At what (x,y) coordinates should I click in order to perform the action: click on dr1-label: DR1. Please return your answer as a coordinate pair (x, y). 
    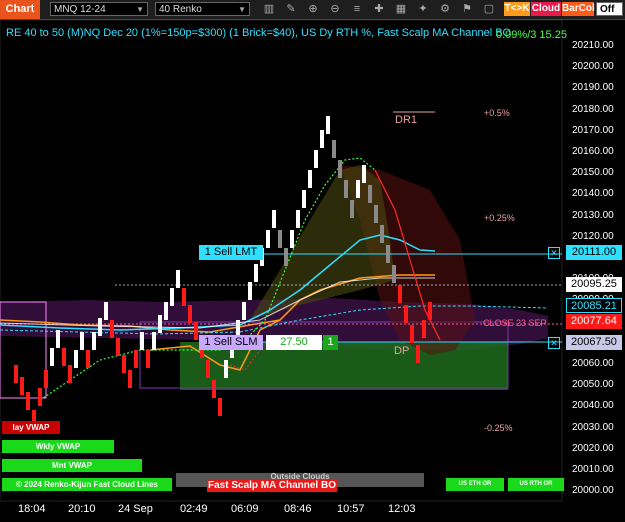
    Looking at the image, I should click on (406, 120).